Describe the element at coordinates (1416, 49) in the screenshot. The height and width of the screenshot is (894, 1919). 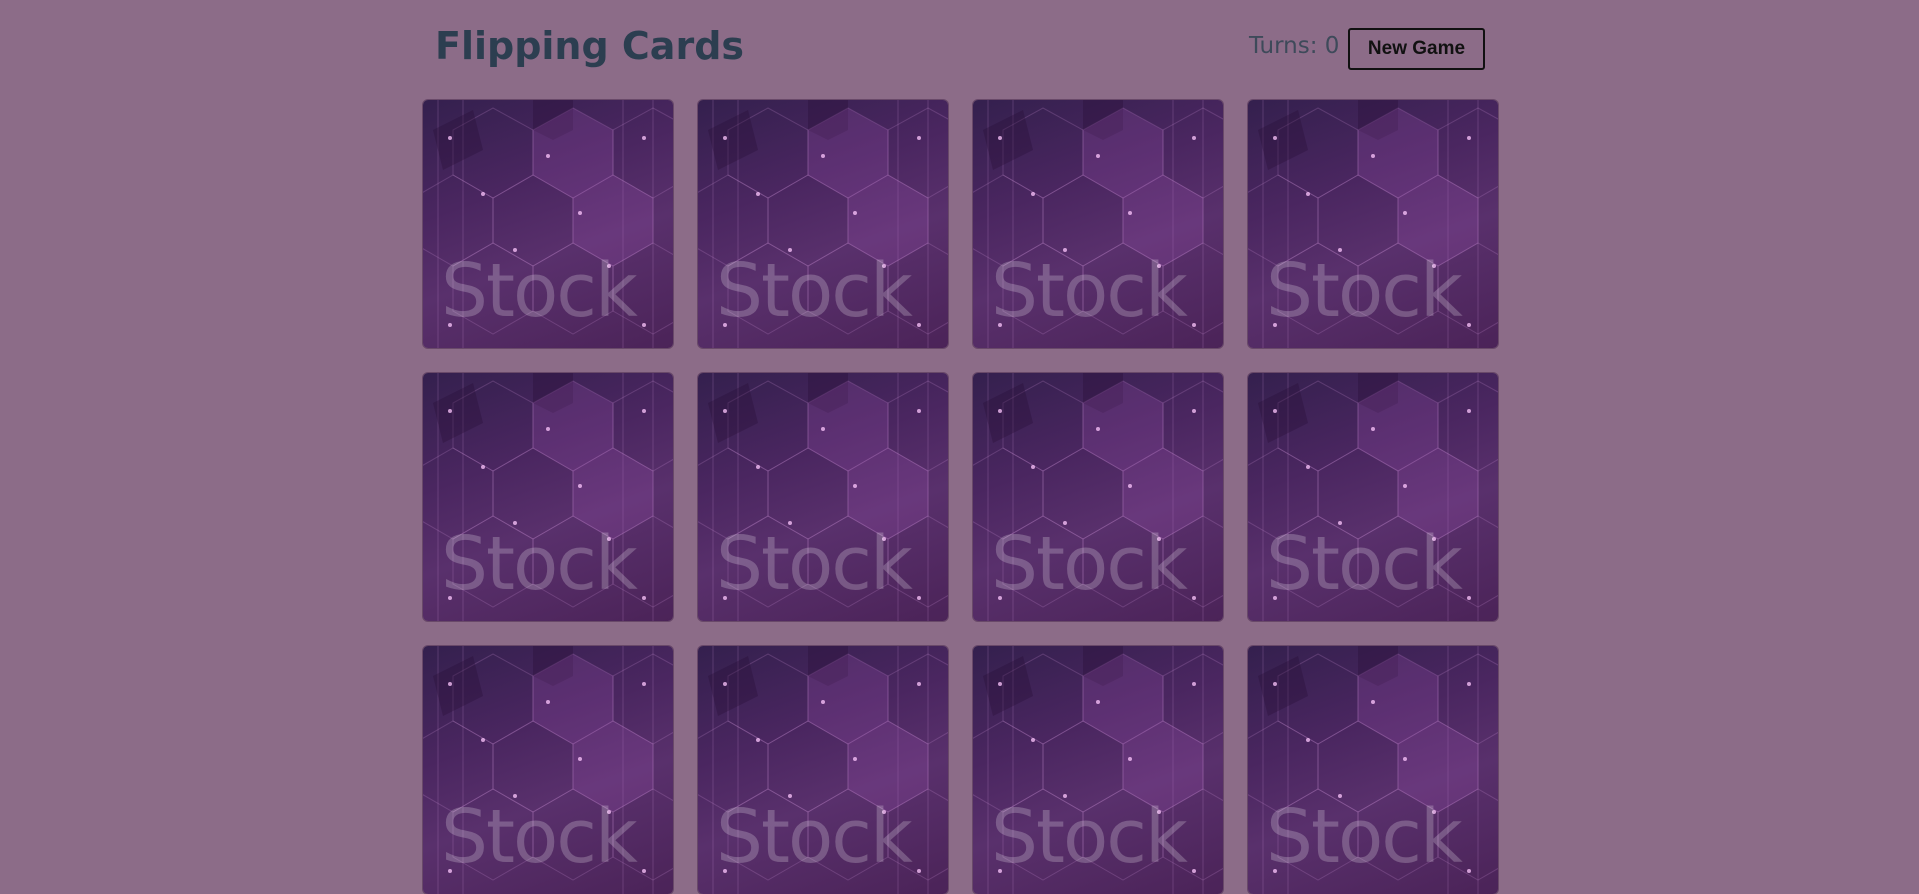
I see `new-game-button: New Game` at that location.